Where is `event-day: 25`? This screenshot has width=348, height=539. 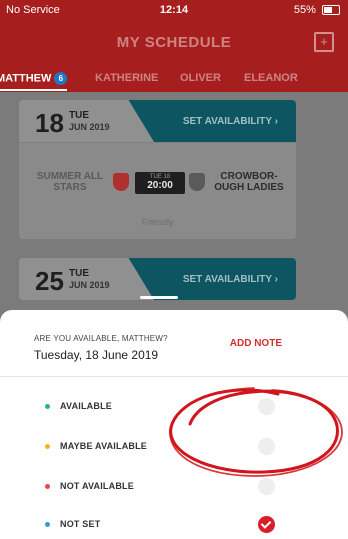
event-day: 25 is located at coordinates (49, 281).